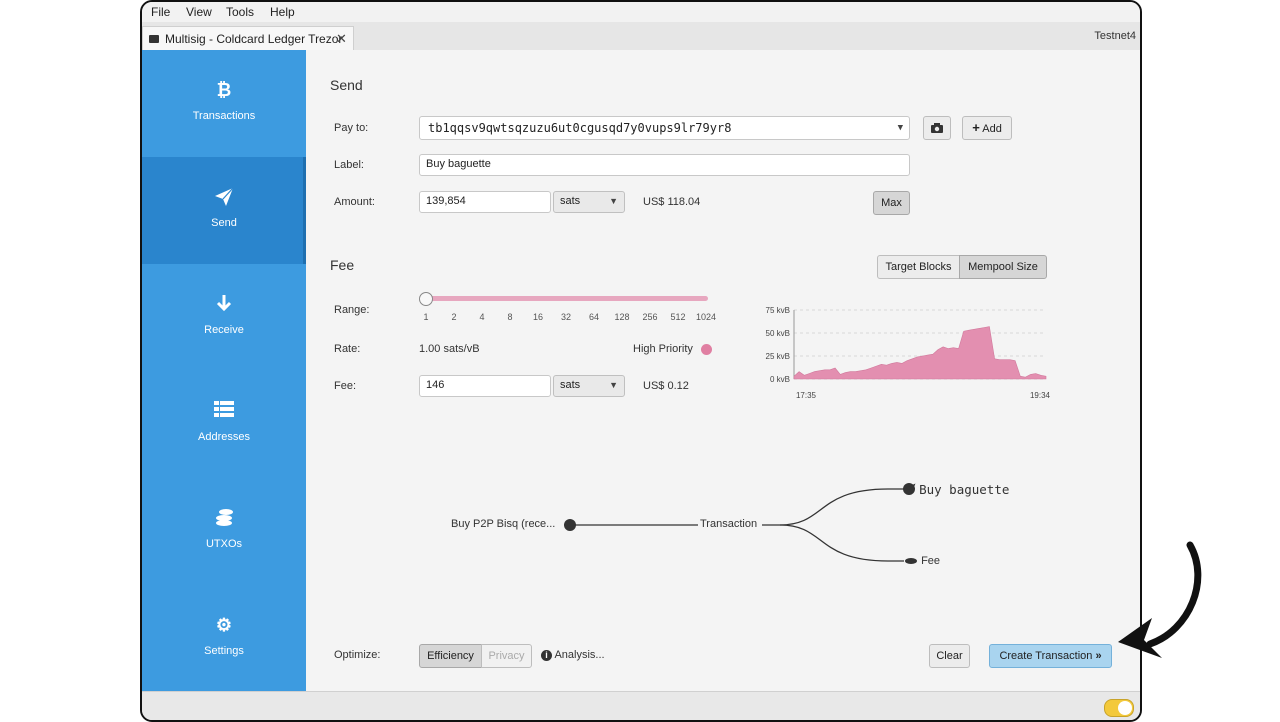  What do you see at coordinates (282, 12) in the screenshot?
I see `menu-help: Help` at bounding box center [282, 12].